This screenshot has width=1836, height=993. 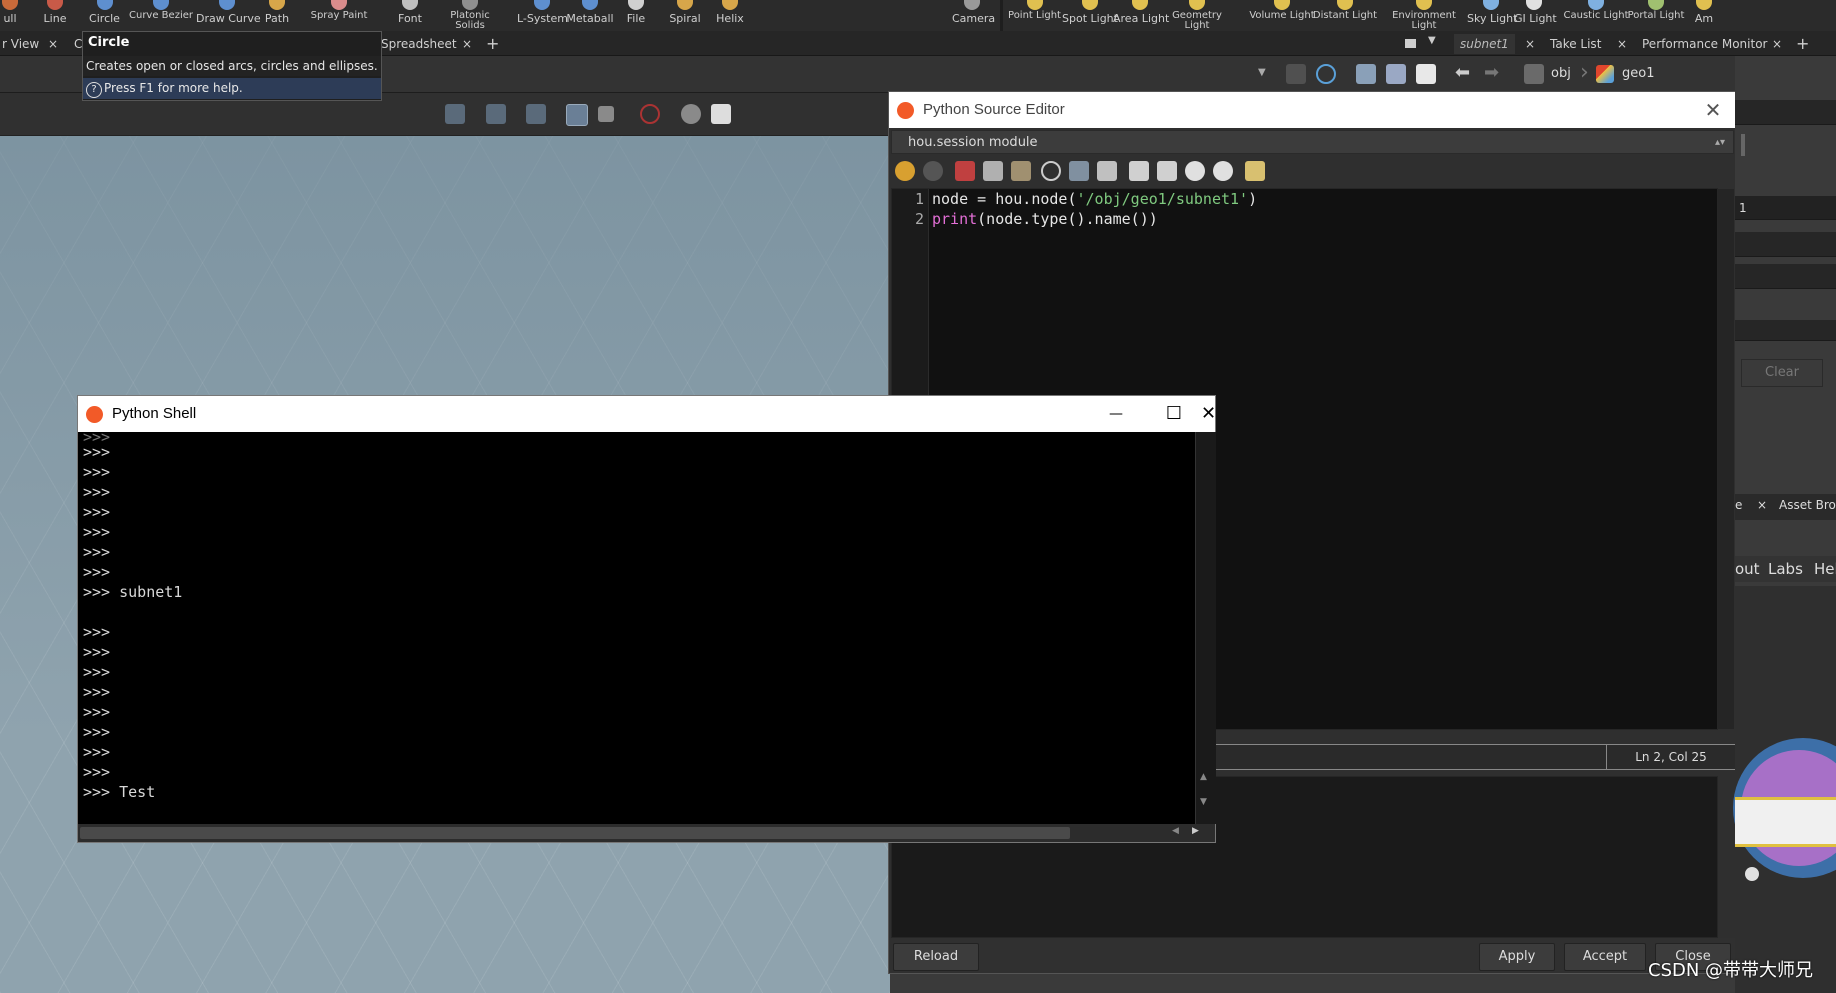 I want to click on goto-line-icon, so click(x=1107, y=171).